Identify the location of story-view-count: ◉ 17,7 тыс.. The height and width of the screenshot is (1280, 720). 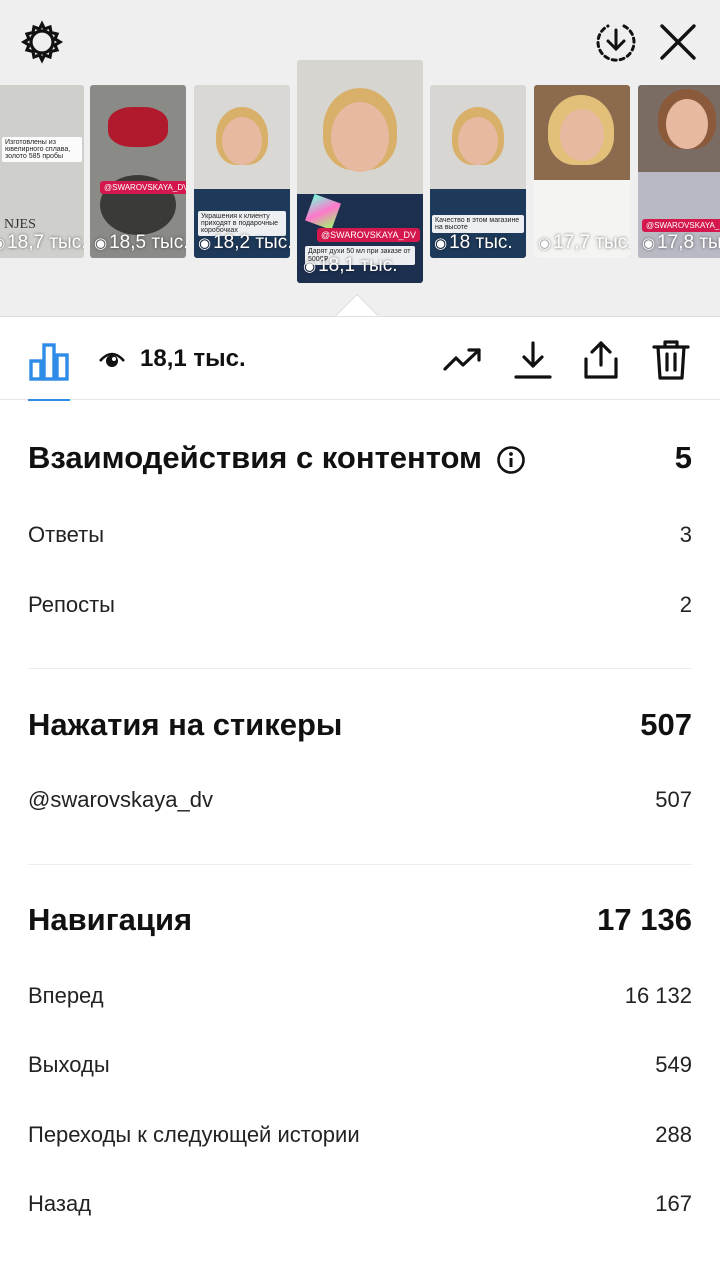
(584, 242).